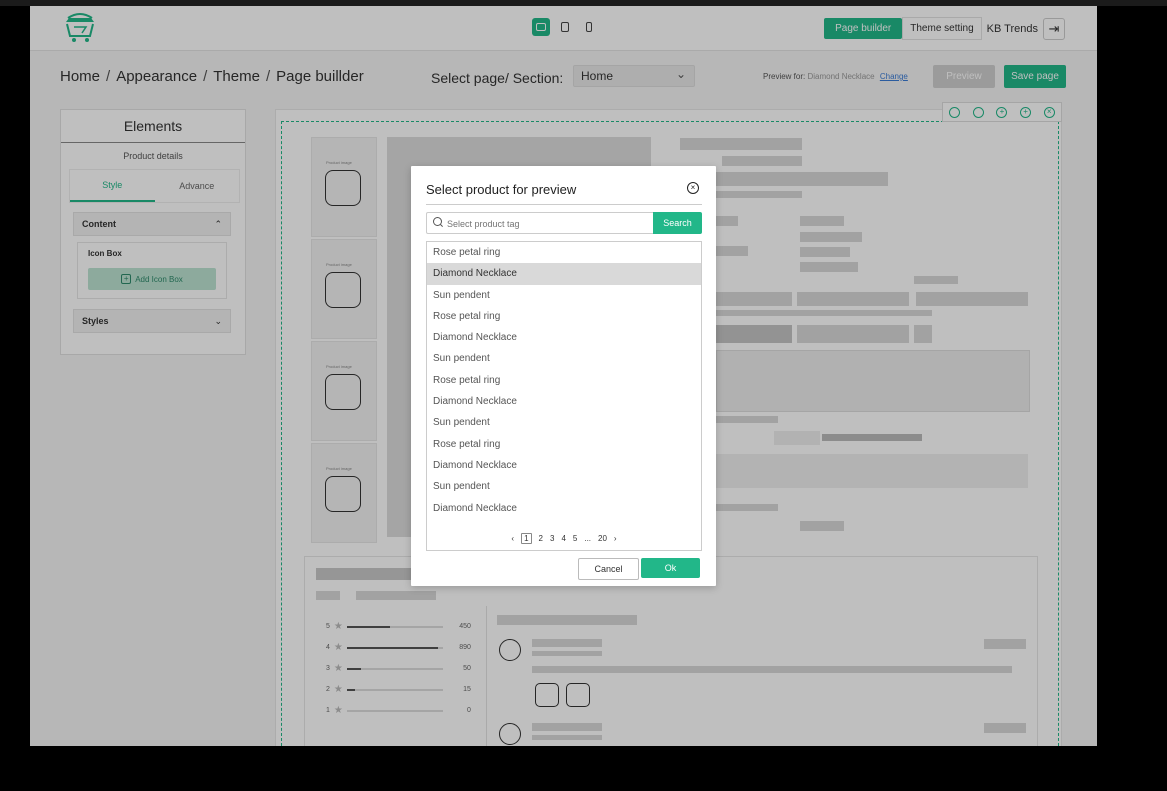  What do you see at coordinates (670, 568) in the screenshot?
I see `ok-button: Ok` at bounding box center [670, 568].